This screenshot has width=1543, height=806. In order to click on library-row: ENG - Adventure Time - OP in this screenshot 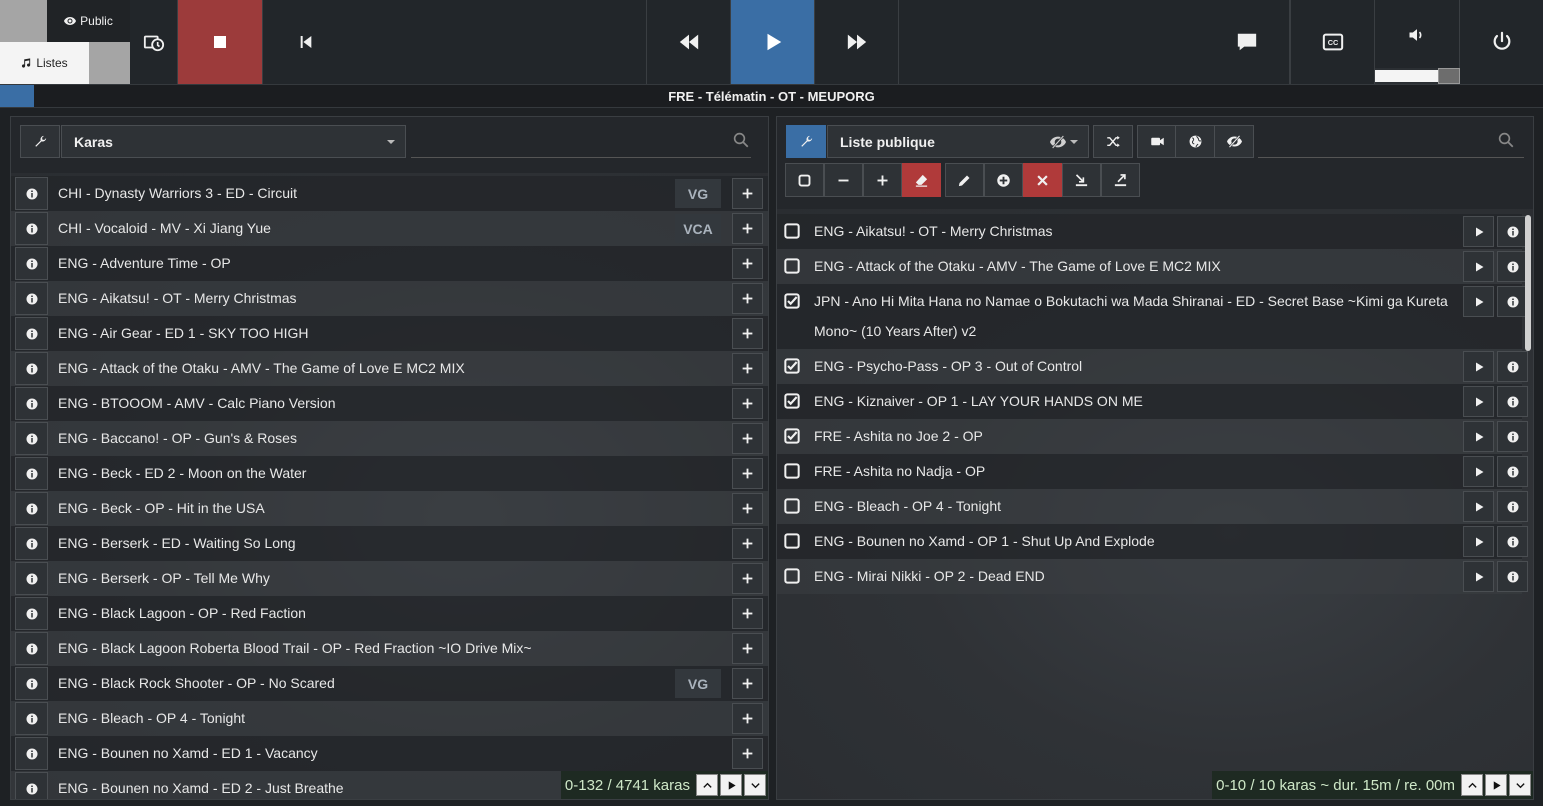, I will do `click(389, 263)`.